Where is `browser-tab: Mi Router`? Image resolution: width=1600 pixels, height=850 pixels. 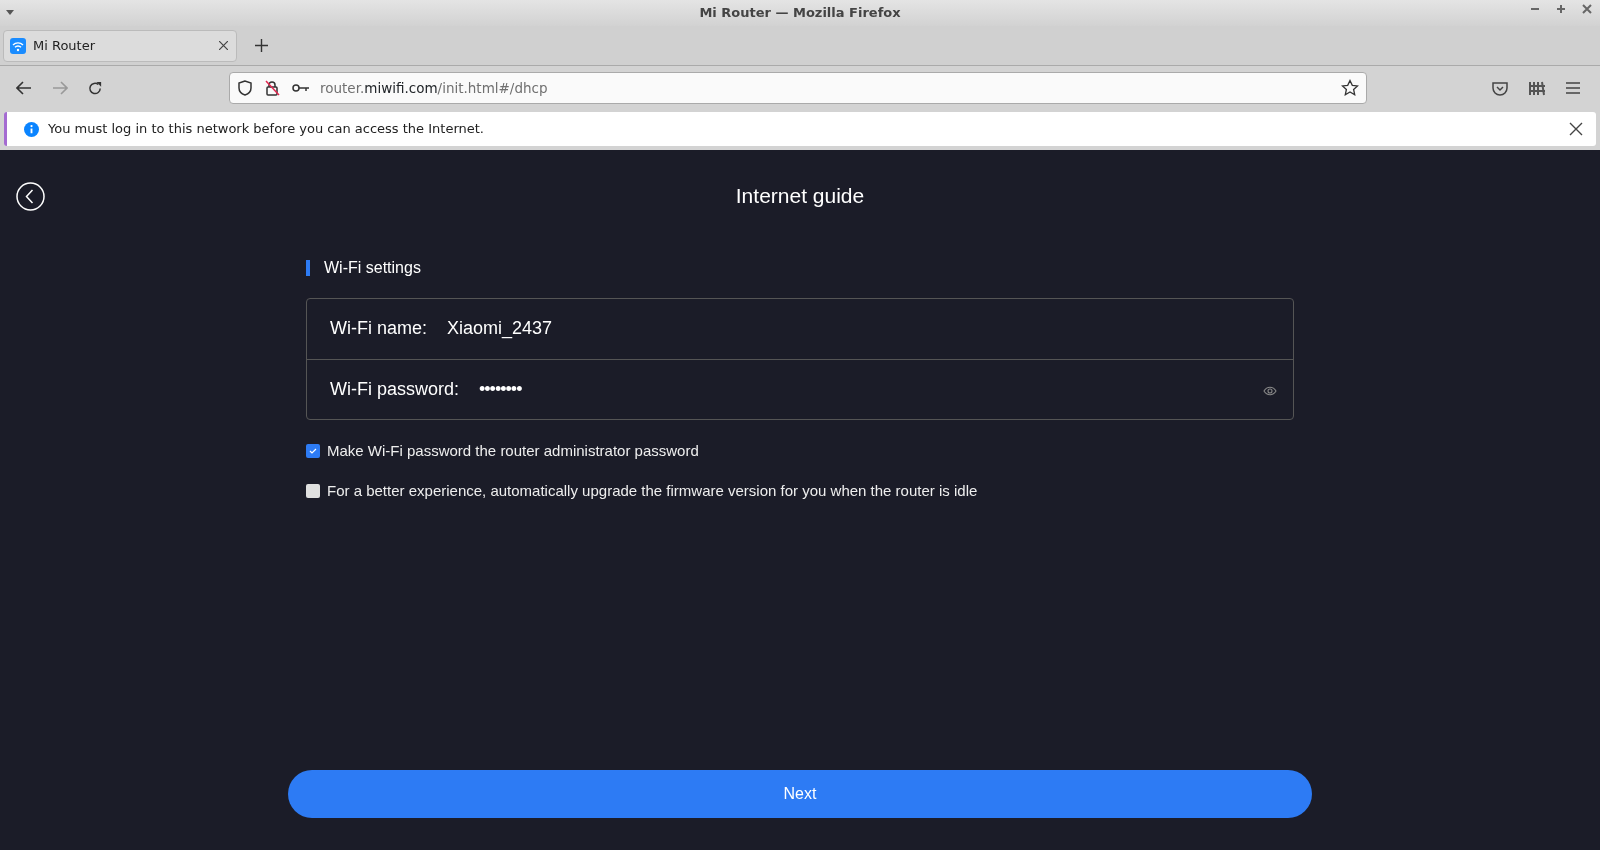
browser-tab: Mi Router is located at coordinates (120, 45).